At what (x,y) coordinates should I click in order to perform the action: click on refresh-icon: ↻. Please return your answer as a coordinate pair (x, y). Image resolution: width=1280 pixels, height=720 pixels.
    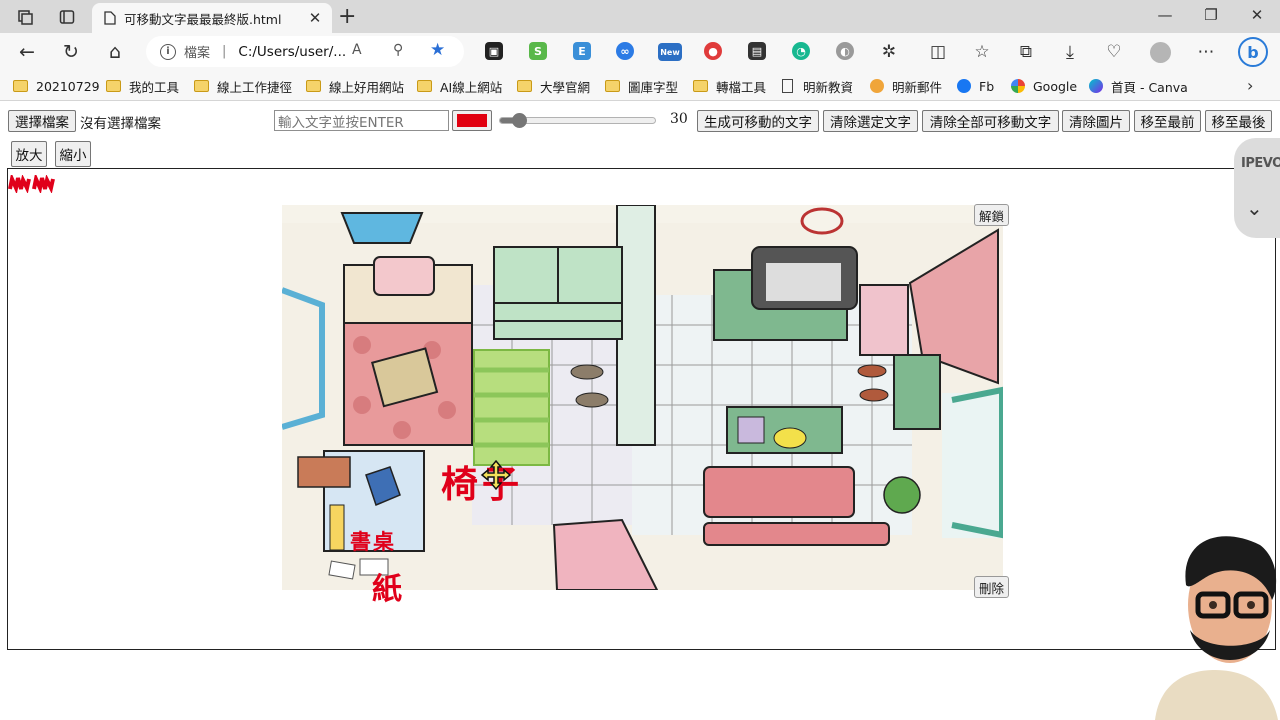
    Looking at the image, I should click on (71, 52).